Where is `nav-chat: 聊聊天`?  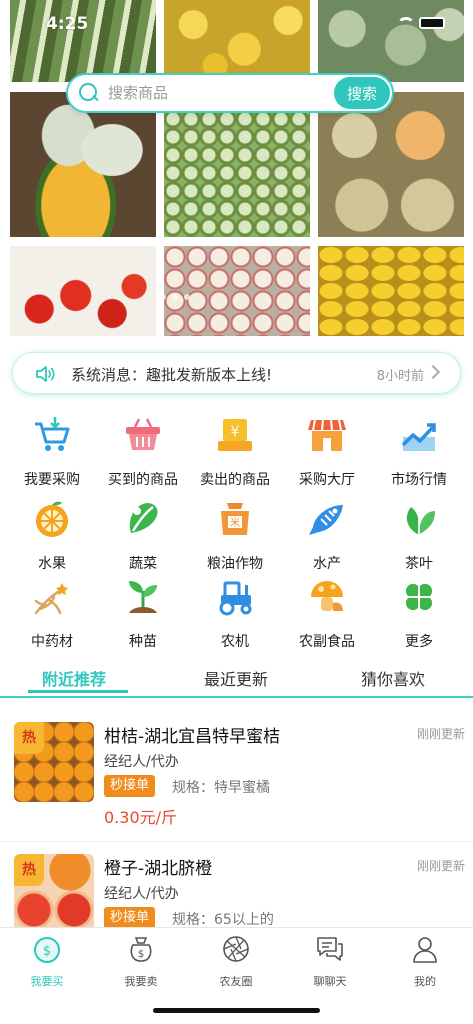
nav-chat: 聊聊天 is located at coordinates (330, 961).